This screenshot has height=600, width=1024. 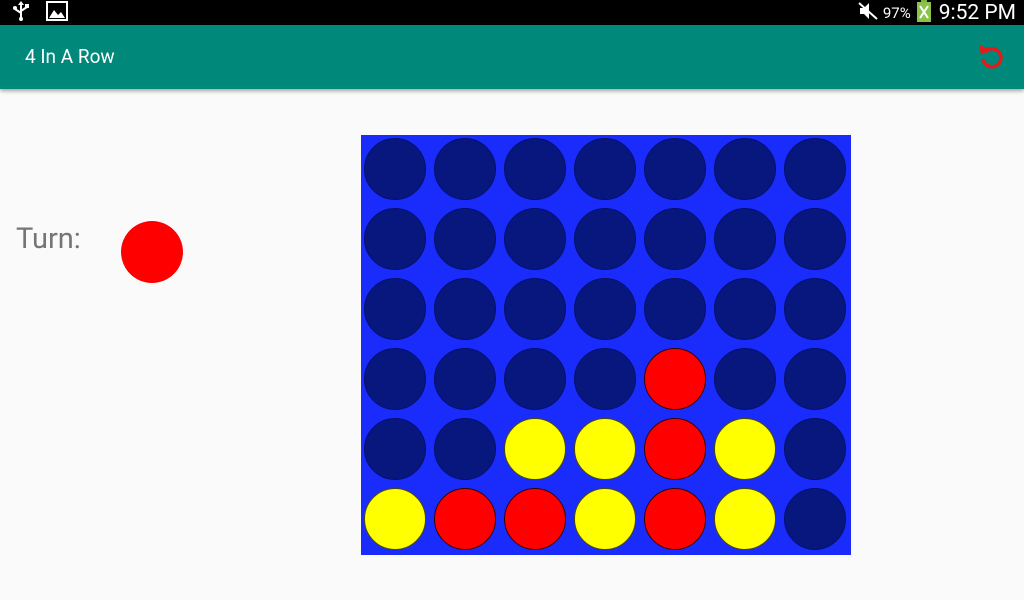 I want to click on usb-icon, so click(x=21, y=12).